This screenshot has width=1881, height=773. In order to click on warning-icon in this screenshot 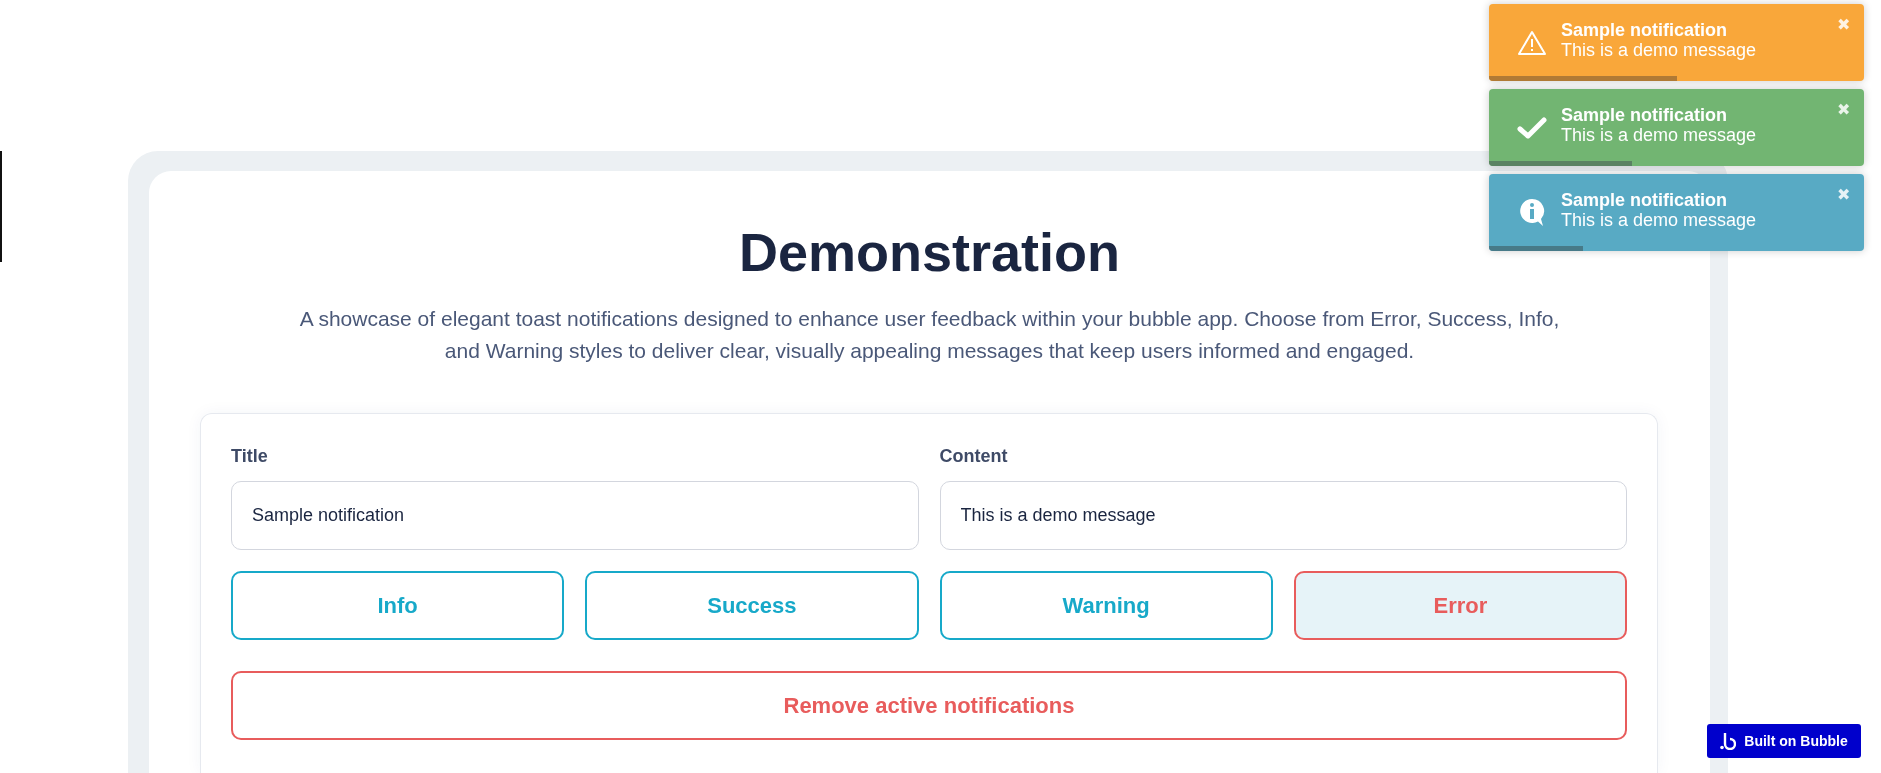, I will do `click(1532, 42)`.